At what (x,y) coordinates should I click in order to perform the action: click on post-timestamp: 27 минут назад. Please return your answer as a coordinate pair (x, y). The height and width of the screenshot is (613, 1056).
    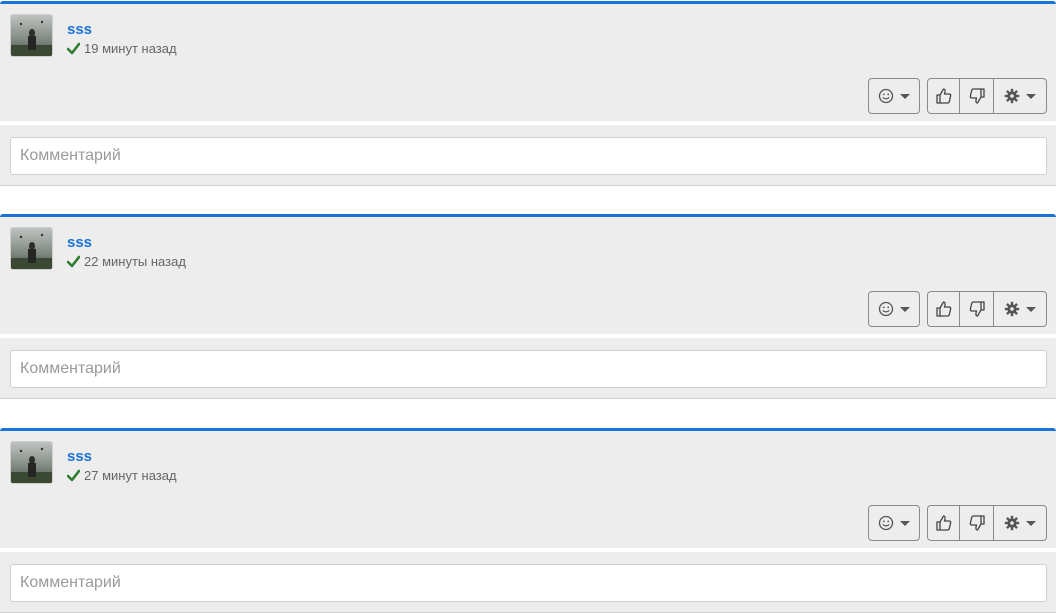
    Looking at the image, I should click on (130, 475).